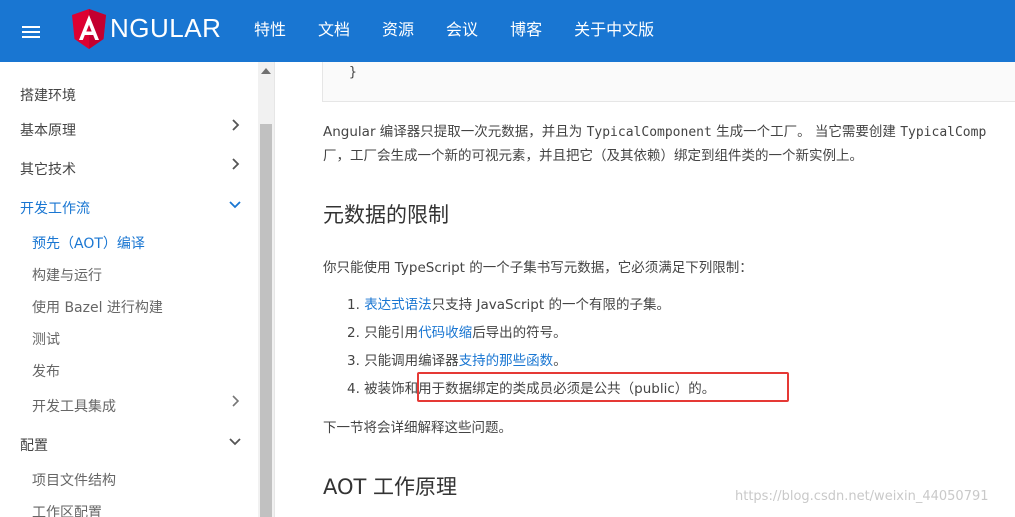  I want to click on brand-name: NGULAR, so click(165, 28).